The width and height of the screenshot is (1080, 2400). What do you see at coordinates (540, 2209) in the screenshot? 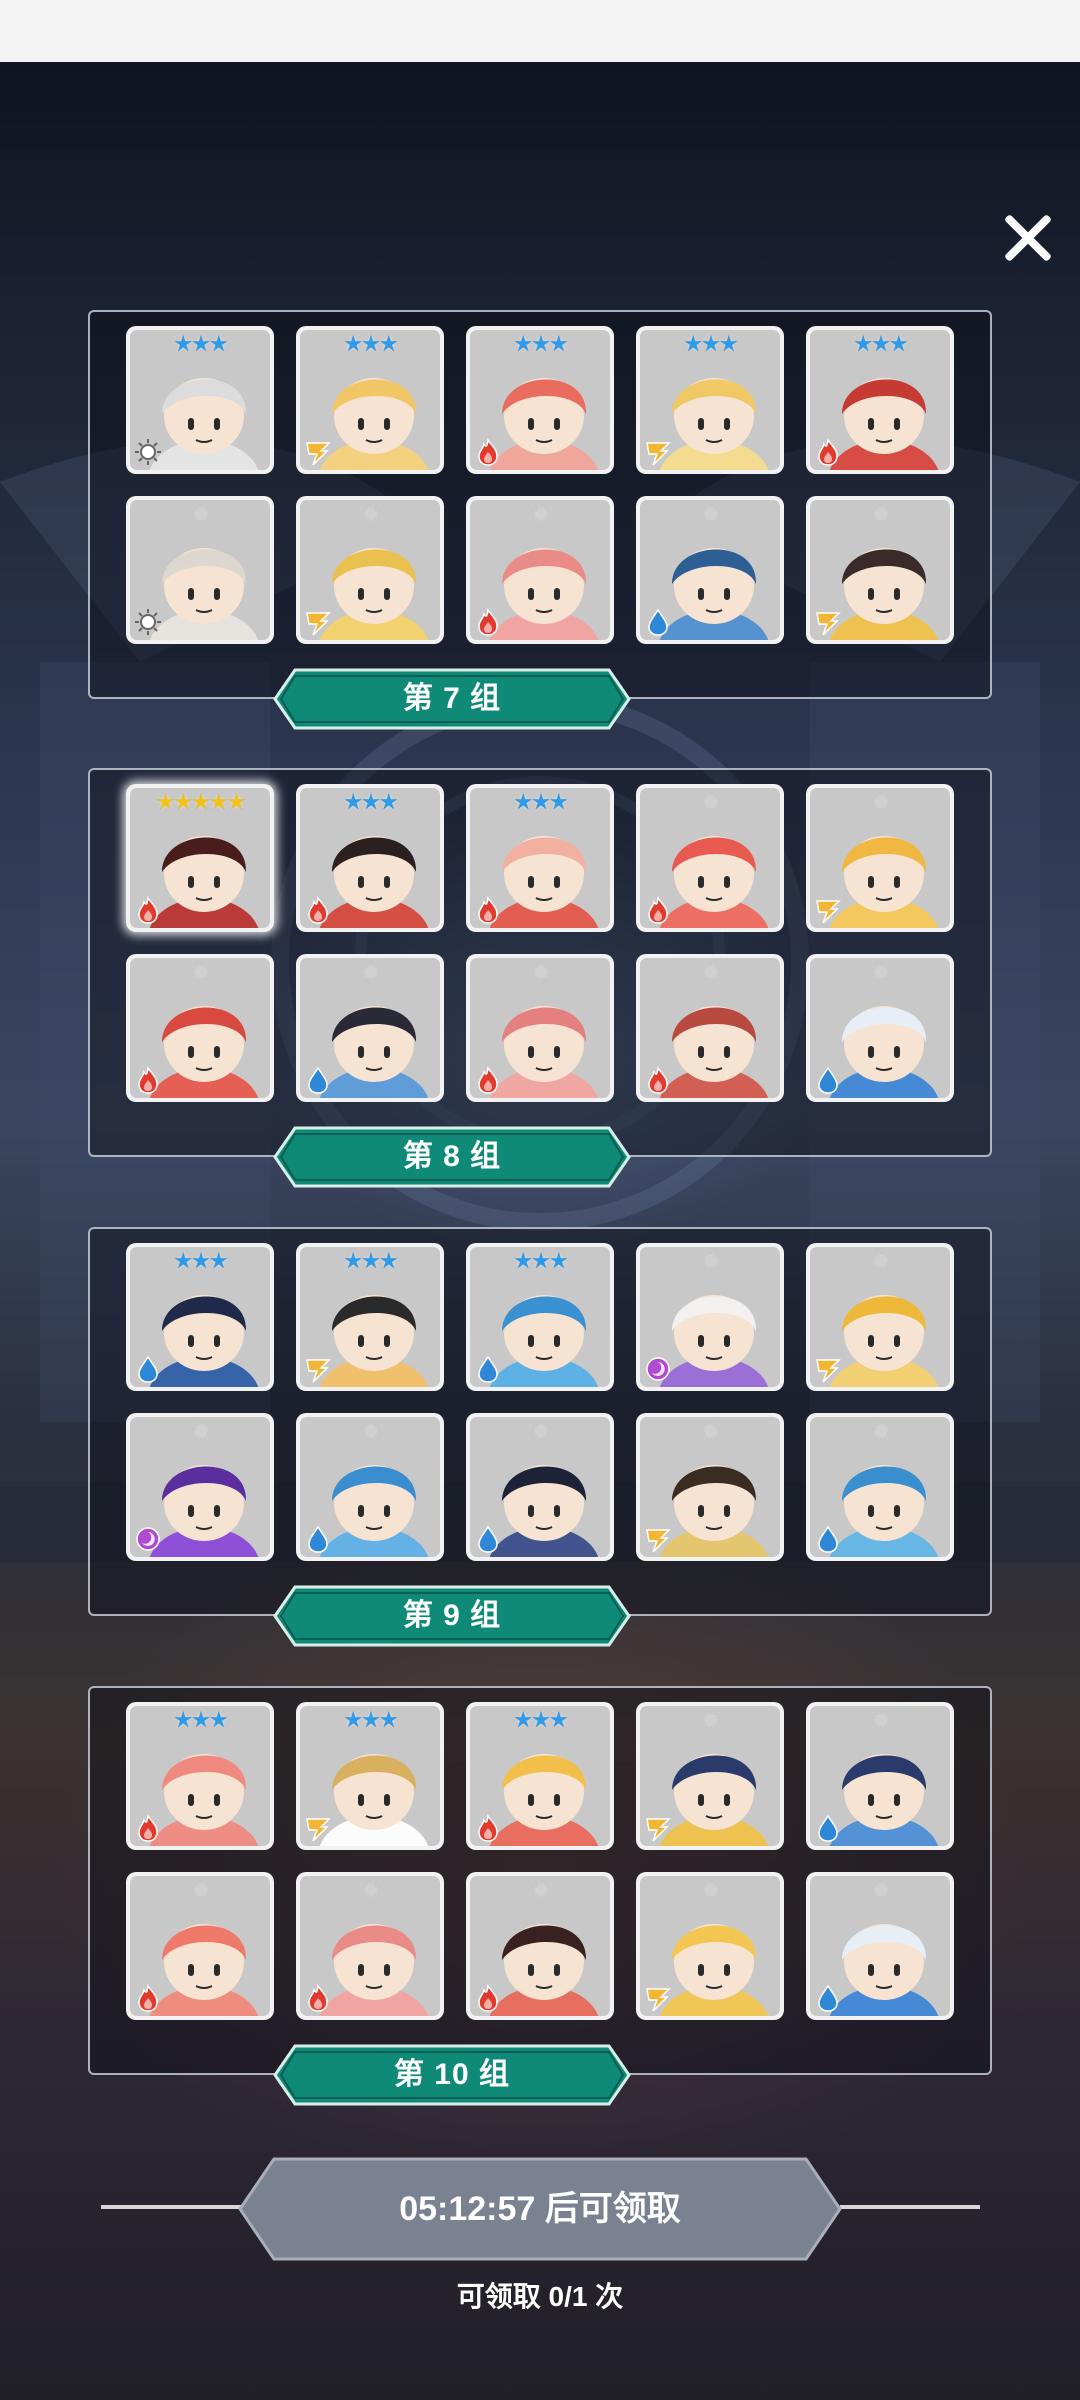
I see `claim-button: 05:12:57 后可领取` at bounding box center [540, 2209].